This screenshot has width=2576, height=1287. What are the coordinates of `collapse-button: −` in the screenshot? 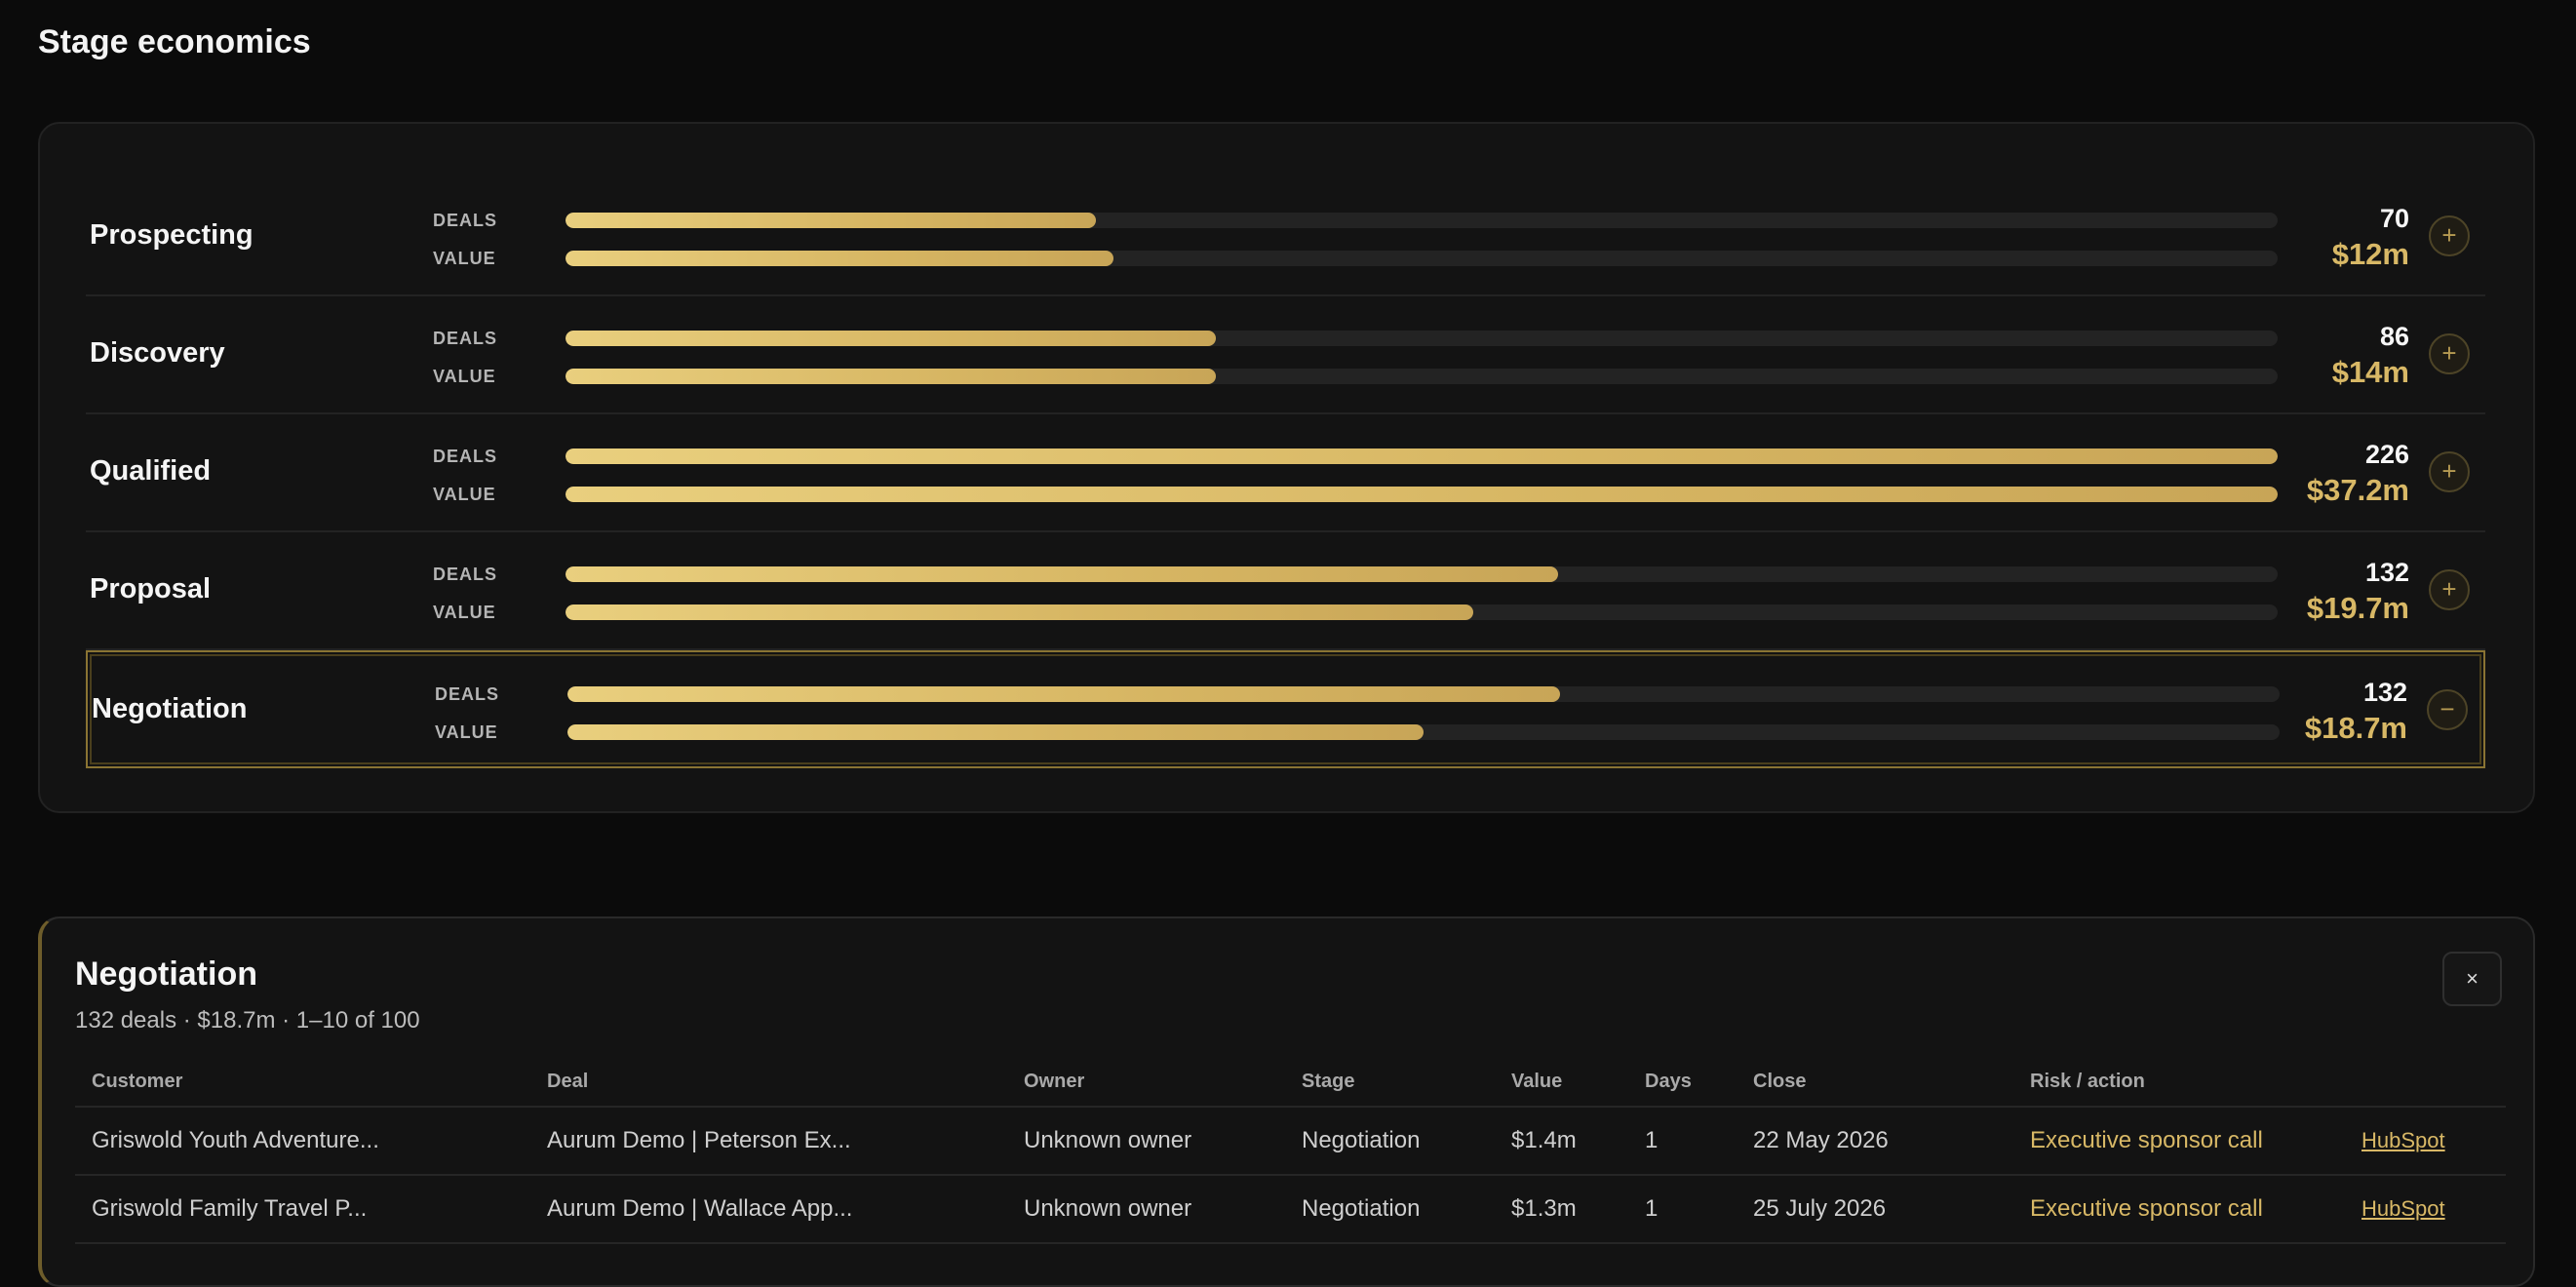 It's located at (2447, 709).